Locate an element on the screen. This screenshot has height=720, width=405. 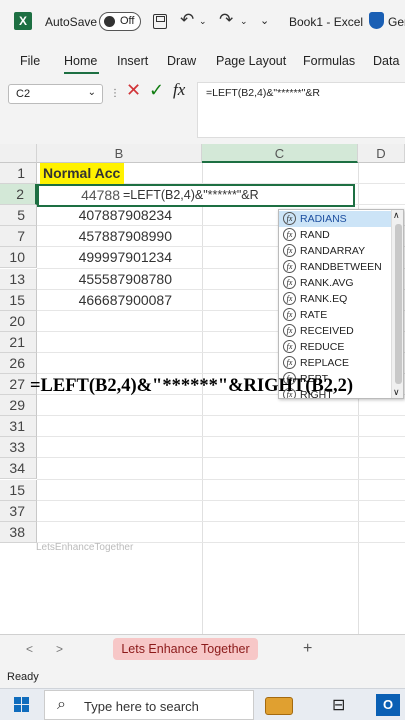
row-header: 1 is located at coordinates (18, 173).